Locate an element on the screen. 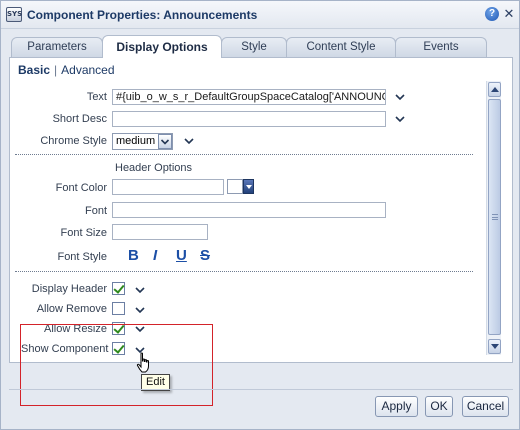 The image size is (520, 430). scroll-up-button is located at coordinates (494, 89).